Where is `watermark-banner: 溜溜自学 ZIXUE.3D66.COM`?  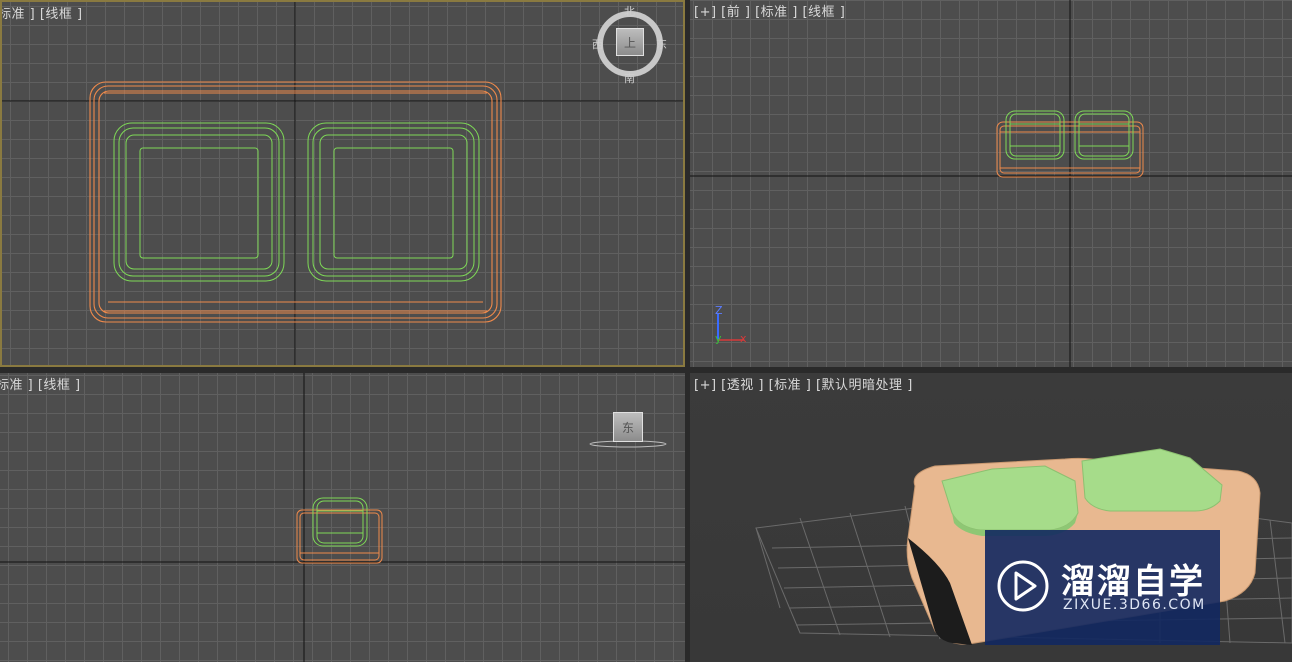 watermark-banner: 溜溜自学 ZIXUE.3D66.COM is located at coordinates (1102, 587).